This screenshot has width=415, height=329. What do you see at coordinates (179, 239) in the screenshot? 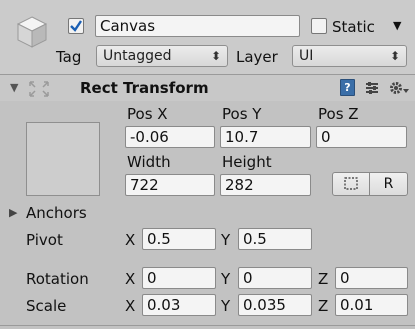
I see `pivot-x-field: 0.5` at bounding box center [179, 239].